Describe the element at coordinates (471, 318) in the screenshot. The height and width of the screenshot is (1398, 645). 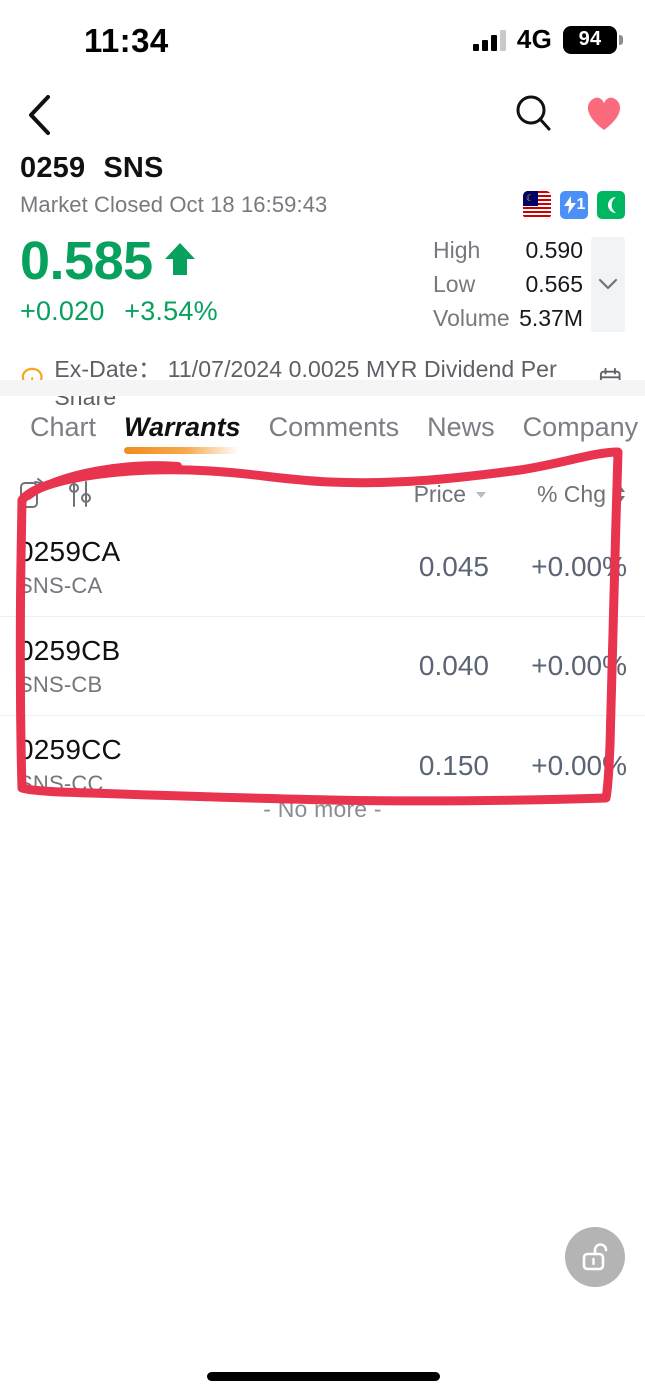
I see `stat-label: Volume` at that location.